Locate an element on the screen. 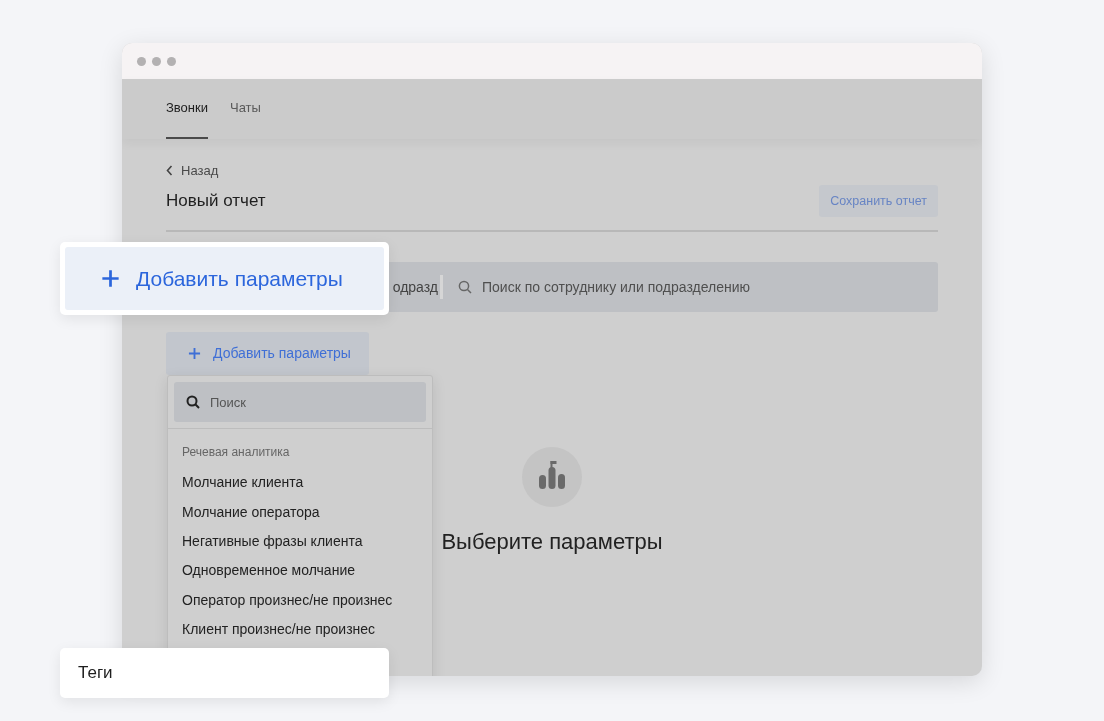 The width and height of the screenshot is (1104, 721). chart-icon is located at coordinates (552, 477).